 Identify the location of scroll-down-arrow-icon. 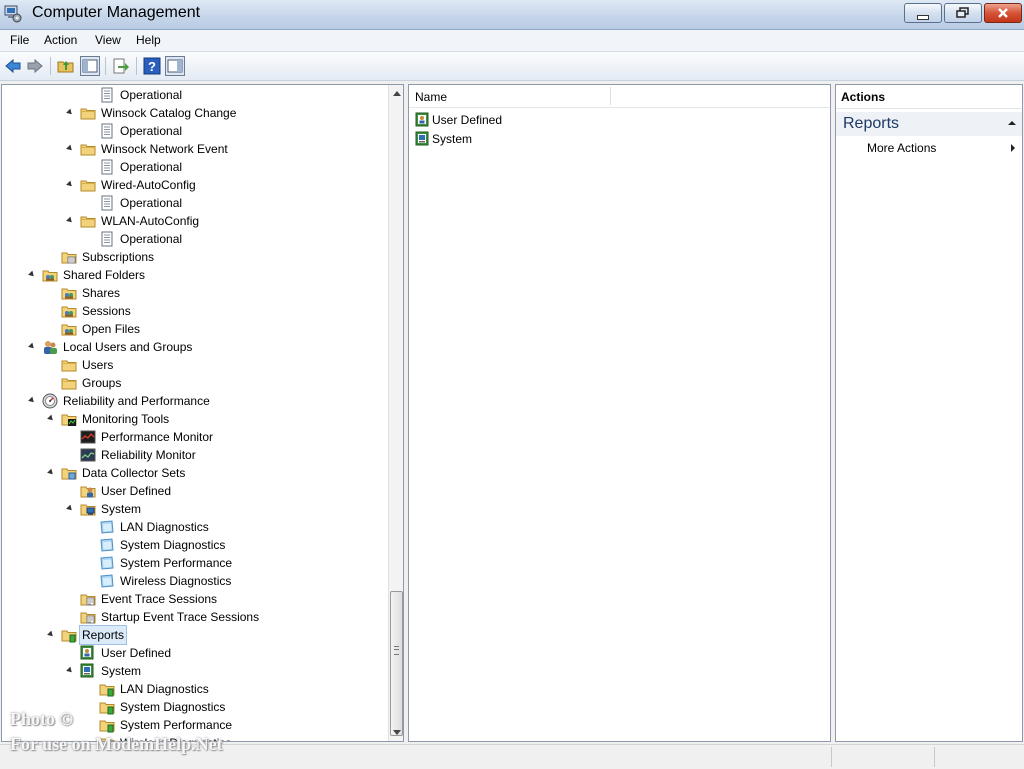
(397, 732).